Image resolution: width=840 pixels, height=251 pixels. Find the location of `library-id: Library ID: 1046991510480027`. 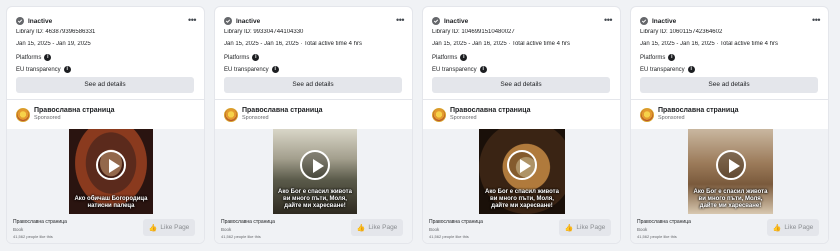

library-id: Library ID: 1046991510480027 is located at coordinates (473, 32).